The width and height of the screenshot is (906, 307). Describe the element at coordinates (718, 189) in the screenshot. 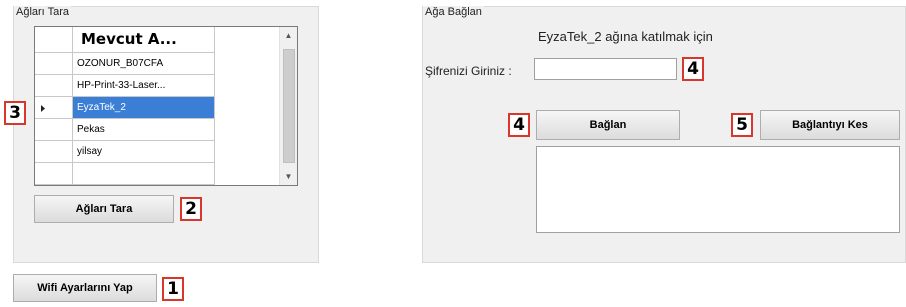

I see `status-output-box` at that location.